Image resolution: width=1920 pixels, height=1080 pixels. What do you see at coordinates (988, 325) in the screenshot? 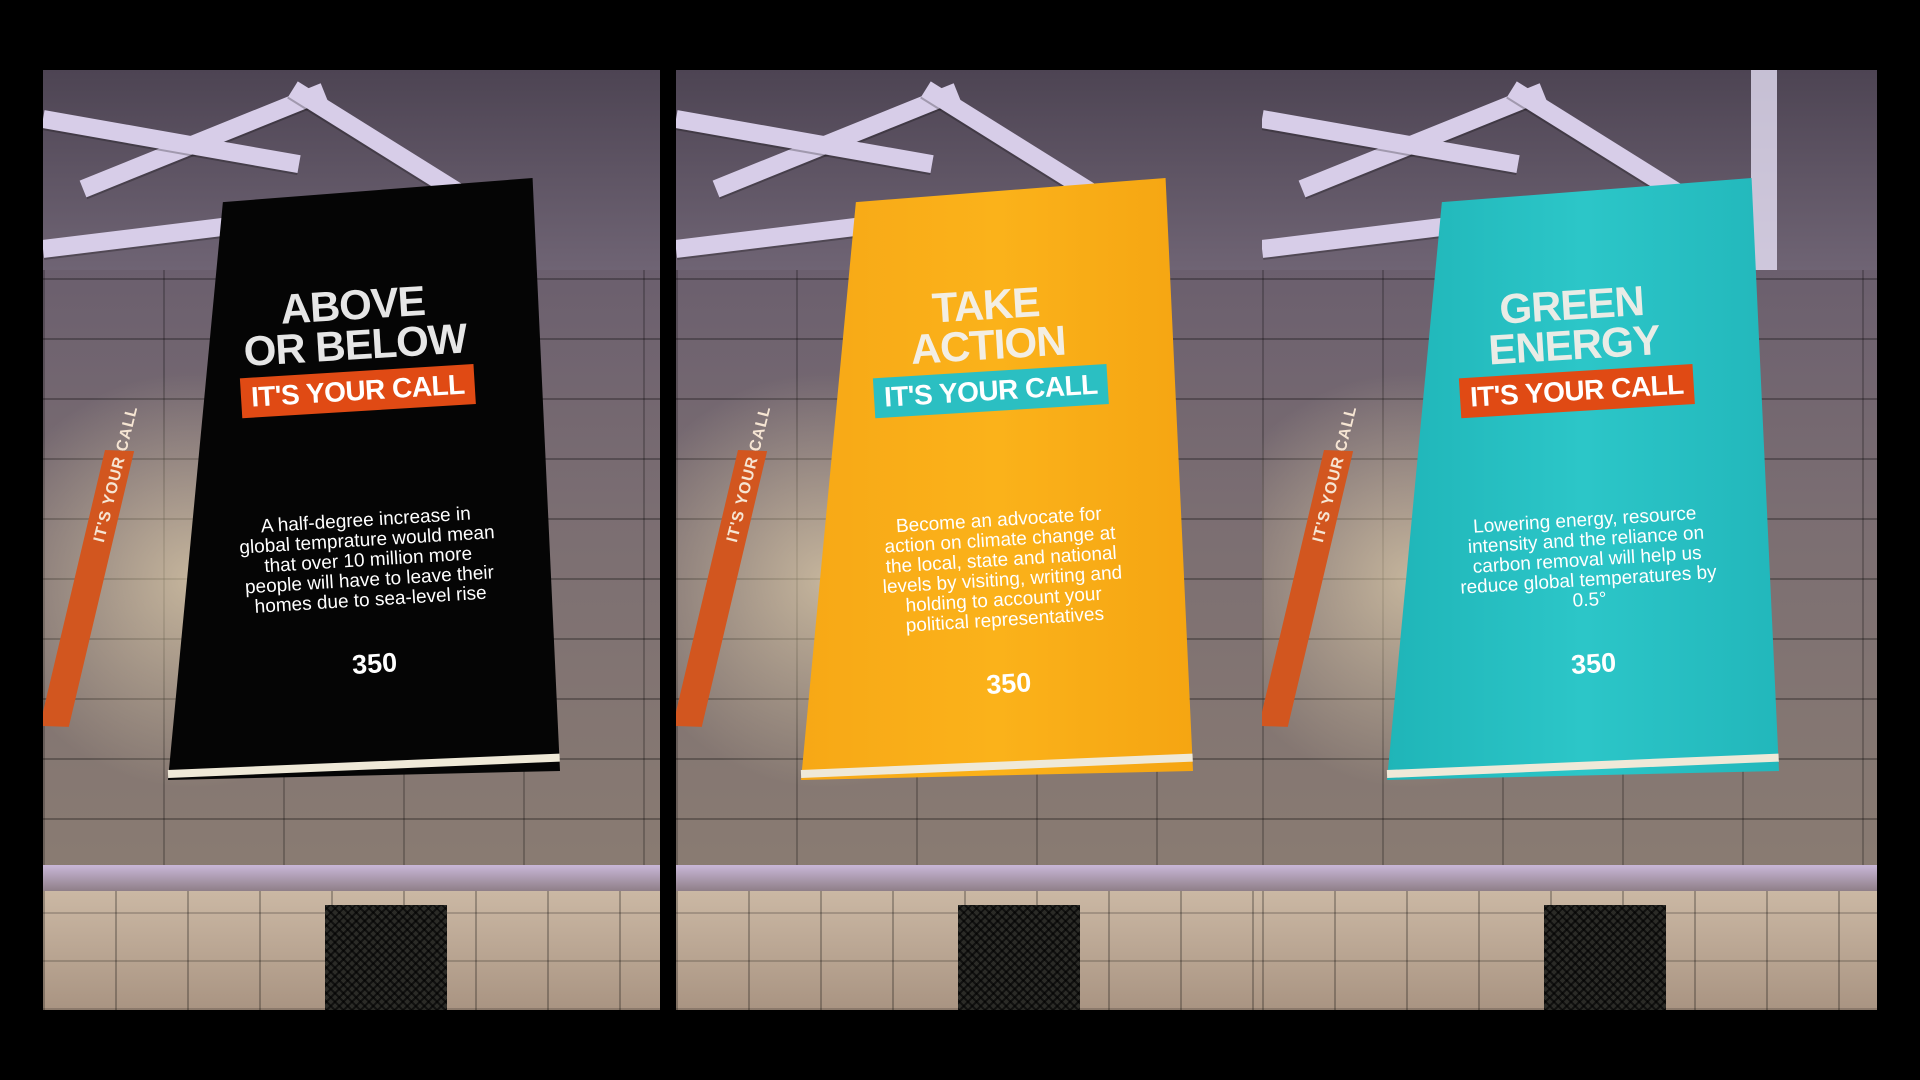
I see `banner-headline: TAKE ACTION` at bounding box center [988, 325].